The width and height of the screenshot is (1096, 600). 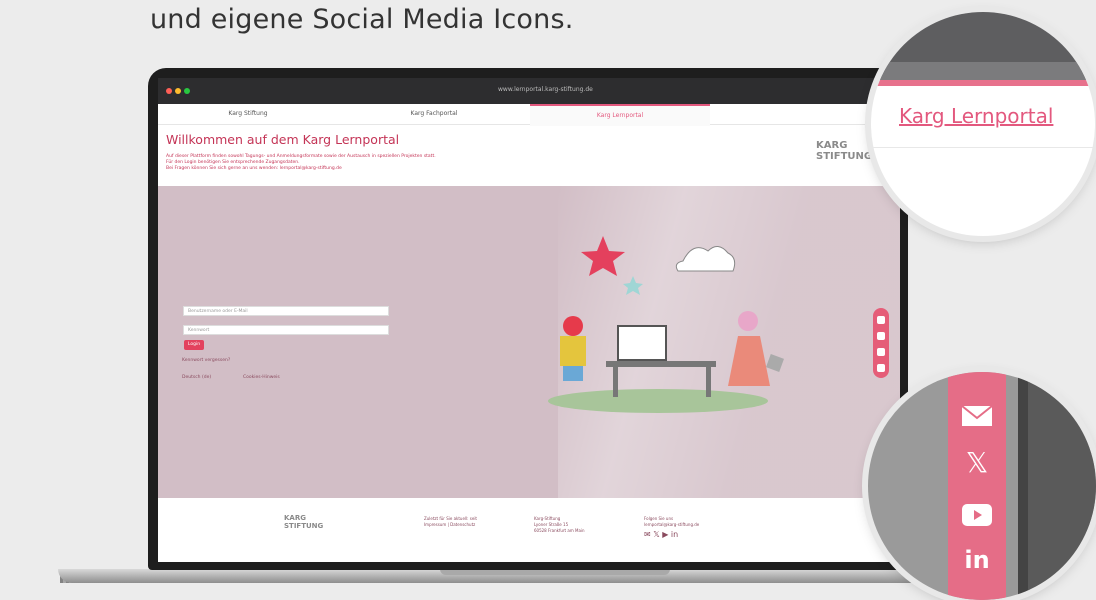 I want to click on x-icon, so click(x=881, y=336).